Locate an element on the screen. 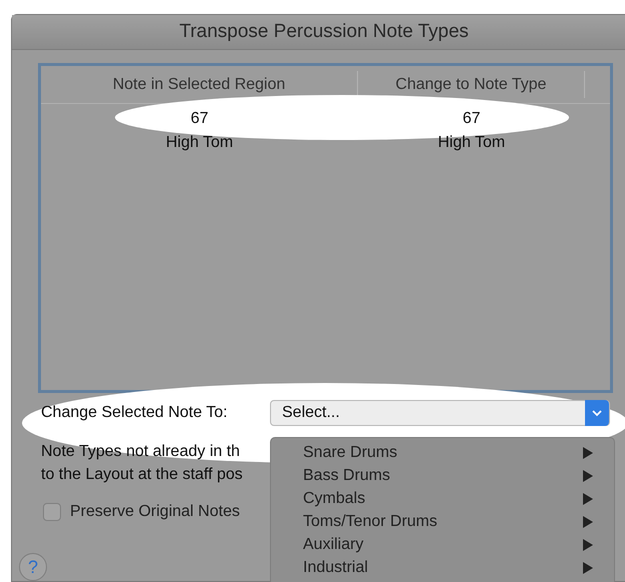  menu-item: Toms/Tenor Drums is located at coordinates (442, 521).